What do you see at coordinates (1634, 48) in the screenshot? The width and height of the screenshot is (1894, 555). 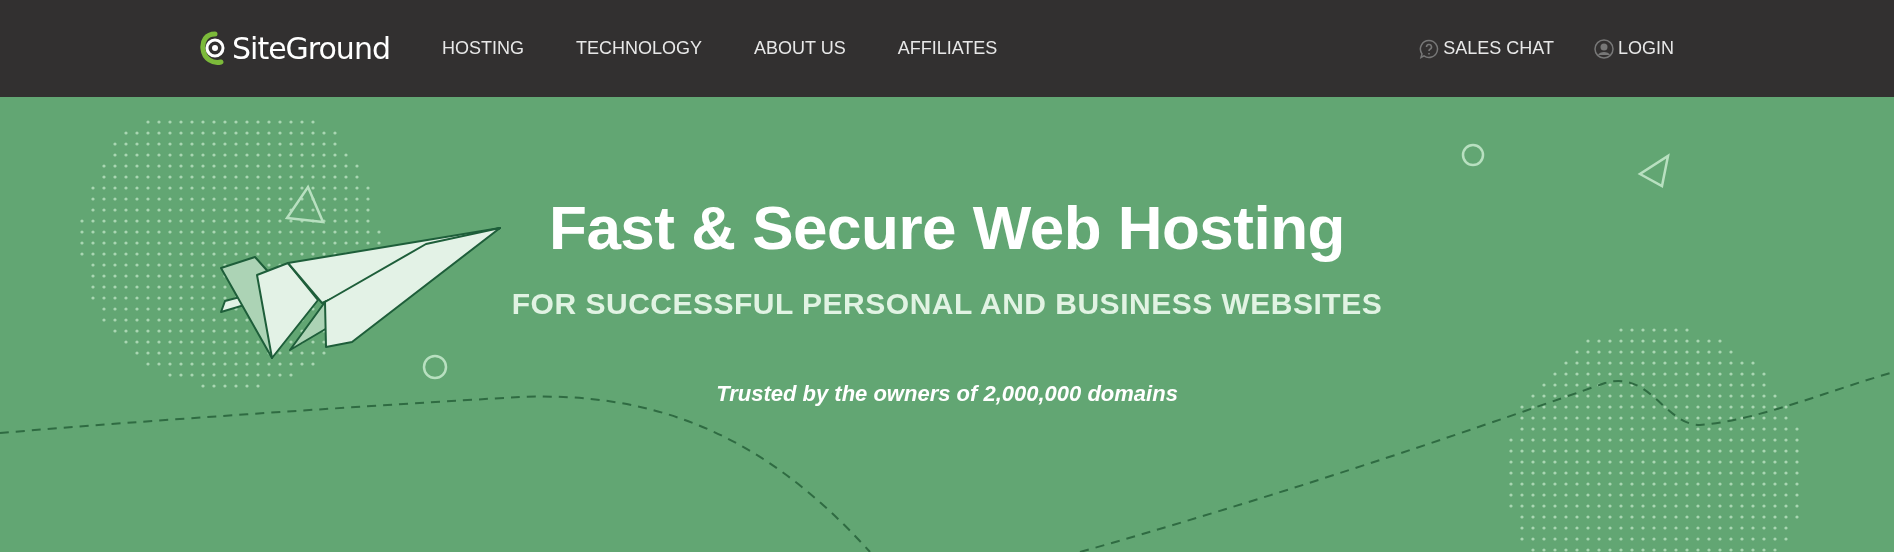 I see `login-link: LOGIN` at bounding box center [1634, 48].